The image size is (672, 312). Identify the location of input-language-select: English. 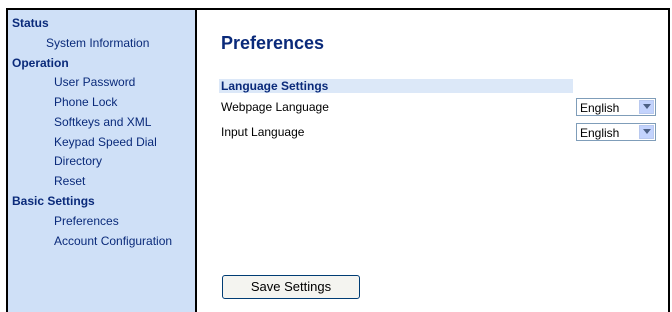
(616, 132).